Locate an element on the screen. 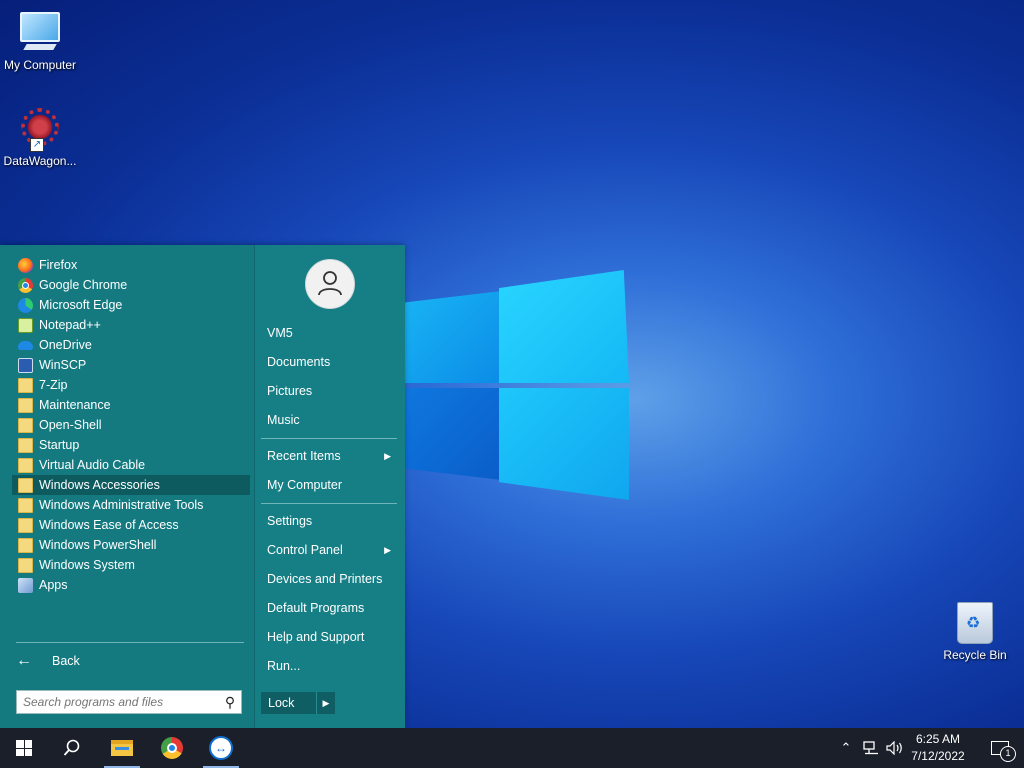 The height and width of the screenshot is (768, 1024). action-center-button: 1 is located at coordinates (1000, 748).